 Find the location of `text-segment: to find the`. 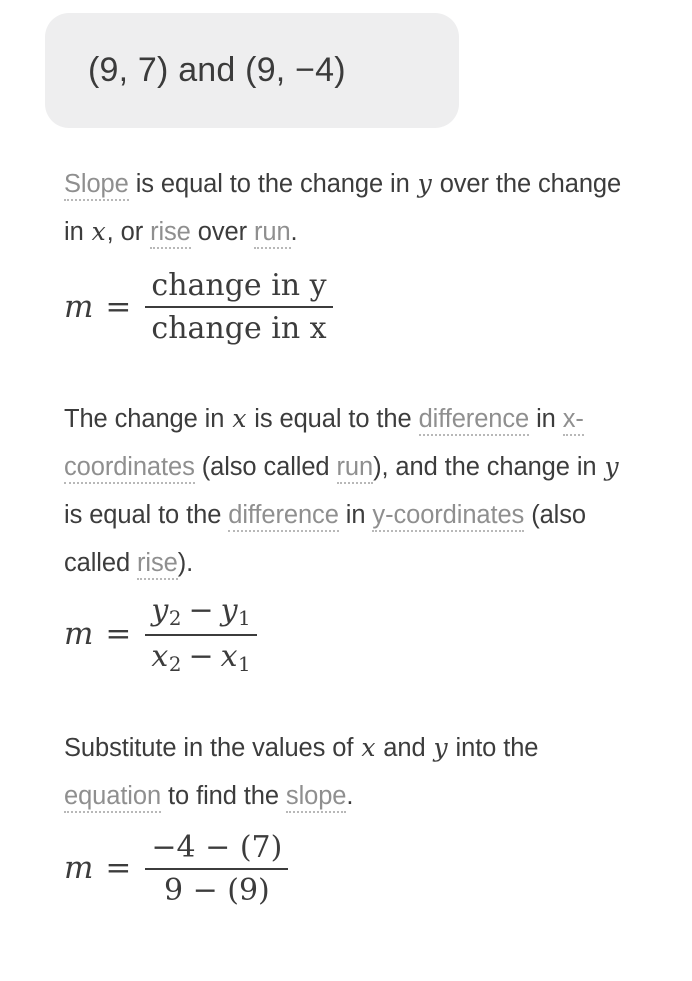

text-segment: to find the is located at coordinates (223, 795).